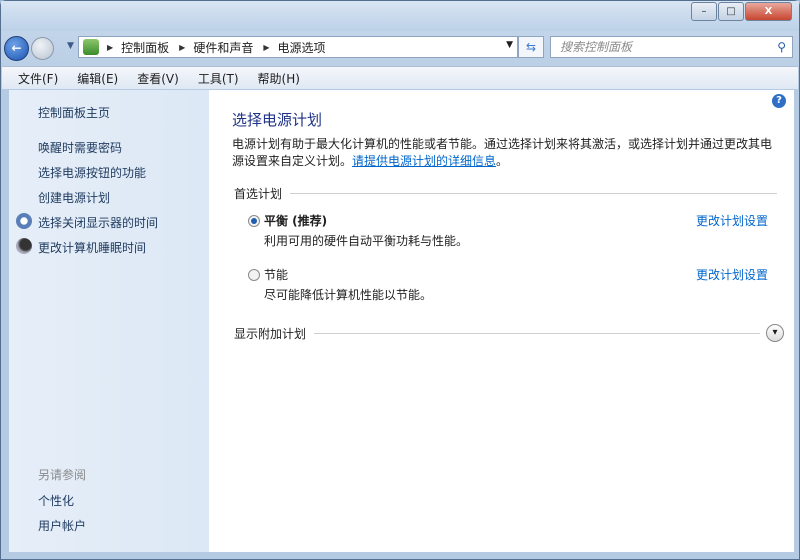 Image resolution: width=800 pixels, height=560 pixels. I want to click on plan-description: 尽可能降低计算机性能以节能。, so click(348, 295).